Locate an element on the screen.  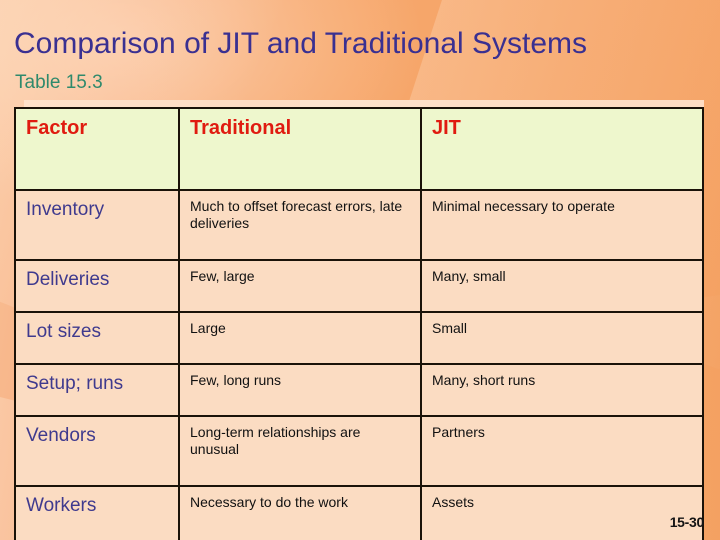
cell-jit: Partners is located at coordinates (562, 451).